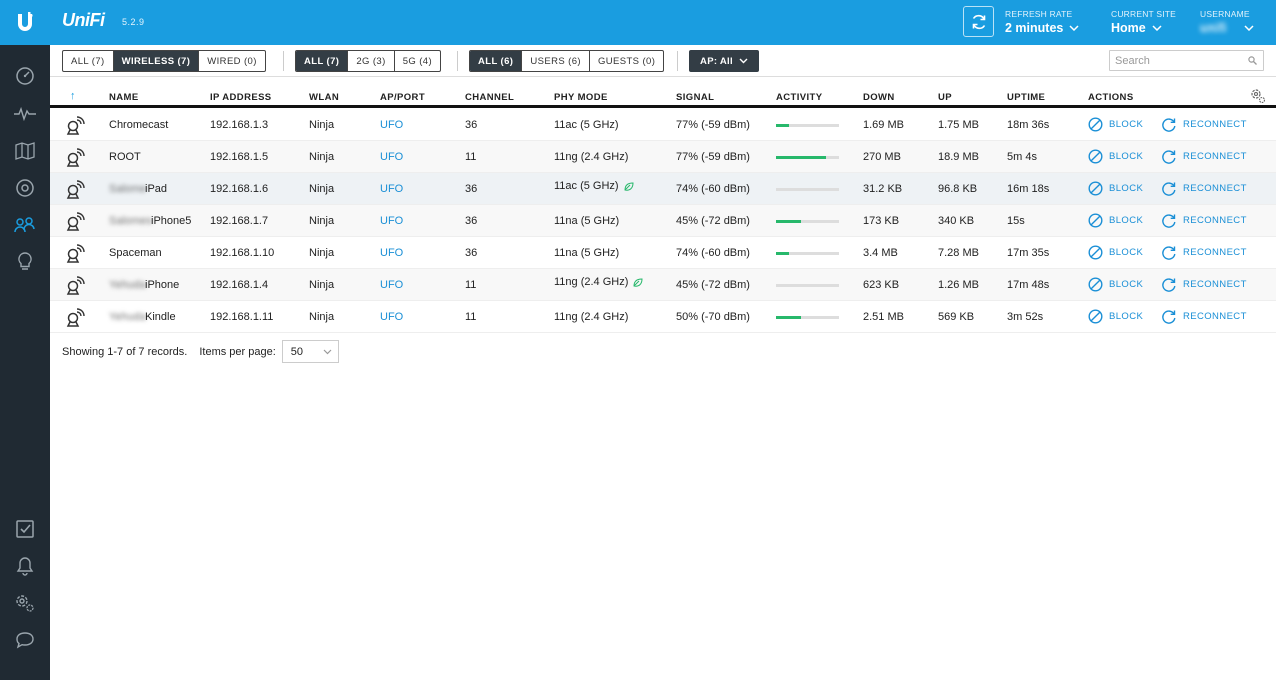 This screenshot has height=680, width=1276. Describe the element at coordinates (76, 254) in the screenshot. I see `wireless-client-icon` at that location.